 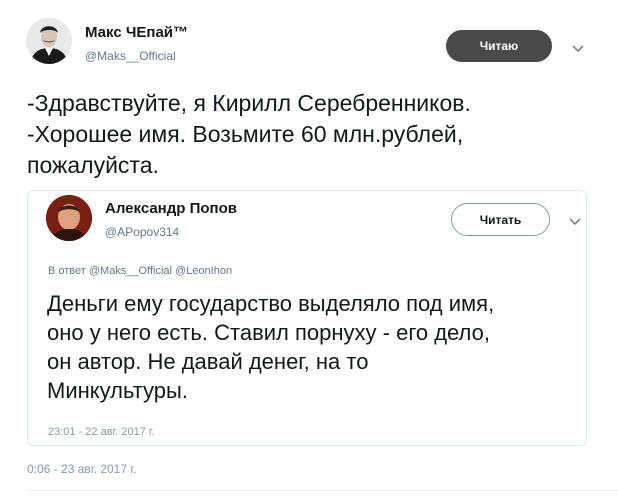 I want to click on tweet-timestamp: 0:06 - 23 авг. 2017 г., so click(x=82, y=469).